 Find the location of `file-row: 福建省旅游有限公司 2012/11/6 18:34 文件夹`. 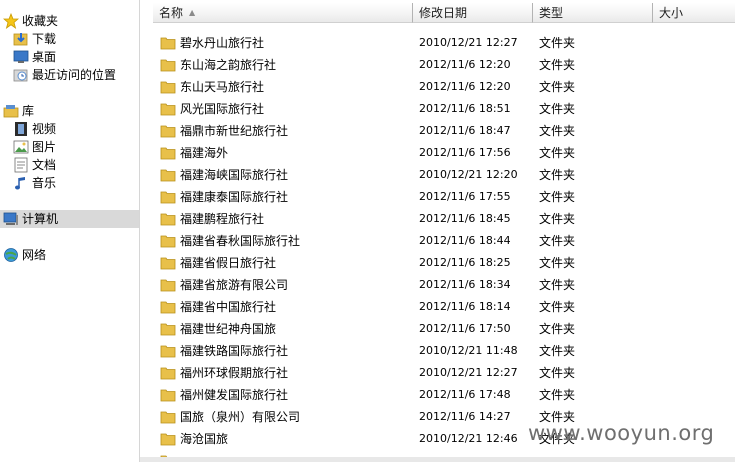

file-row: 福建省旅游有限公司 2012/11/6 18:34 文件夹 is located at coordinates (437, 285).